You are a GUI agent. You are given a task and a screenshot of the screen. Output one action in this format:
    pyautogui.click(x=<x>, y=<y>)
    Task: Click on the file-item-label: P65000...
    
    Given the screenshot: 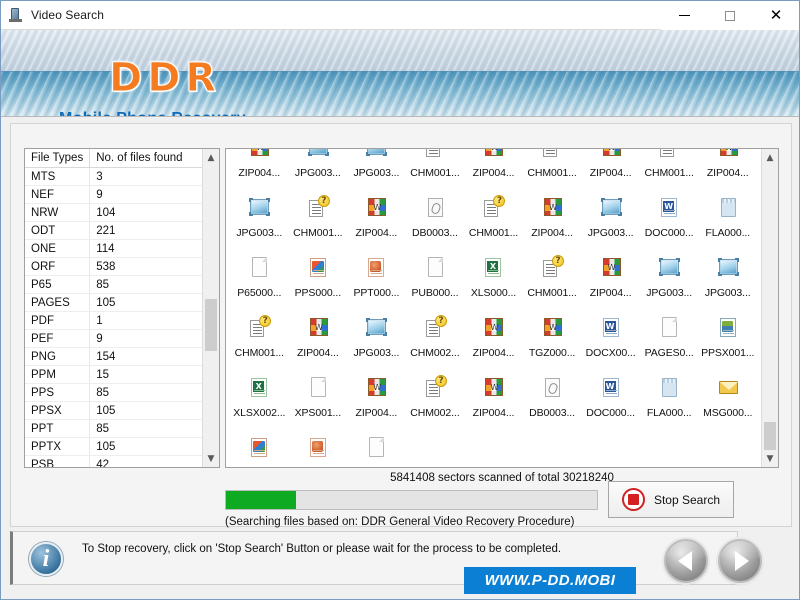 What is the action you would take?
    pyautogui.click(x=259, y=293)
    